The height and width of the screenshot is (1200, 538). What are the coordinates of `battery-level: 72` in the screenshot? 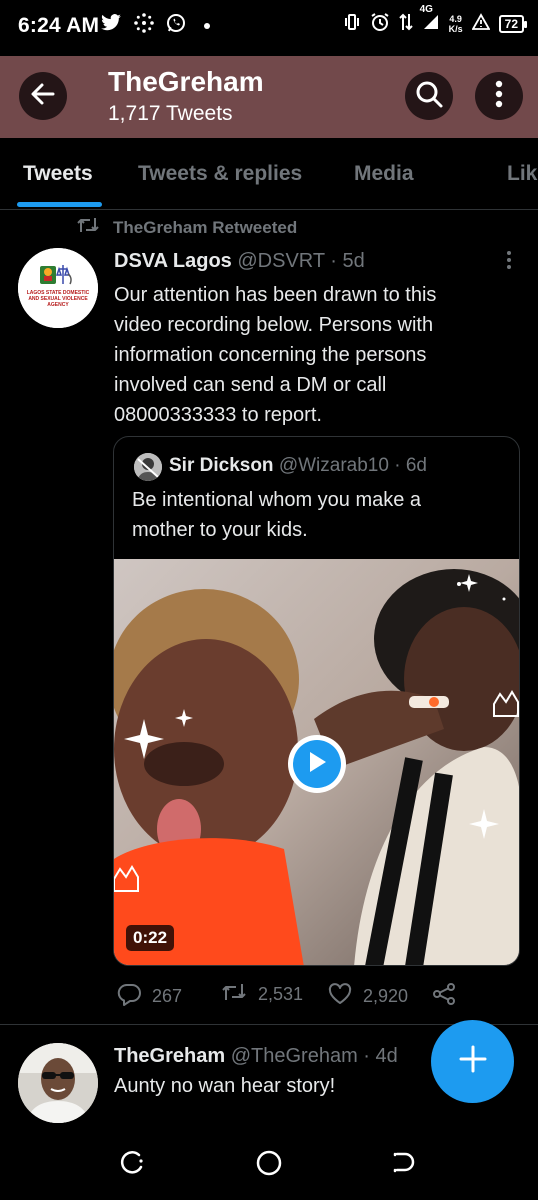 It's located at (511, 23).